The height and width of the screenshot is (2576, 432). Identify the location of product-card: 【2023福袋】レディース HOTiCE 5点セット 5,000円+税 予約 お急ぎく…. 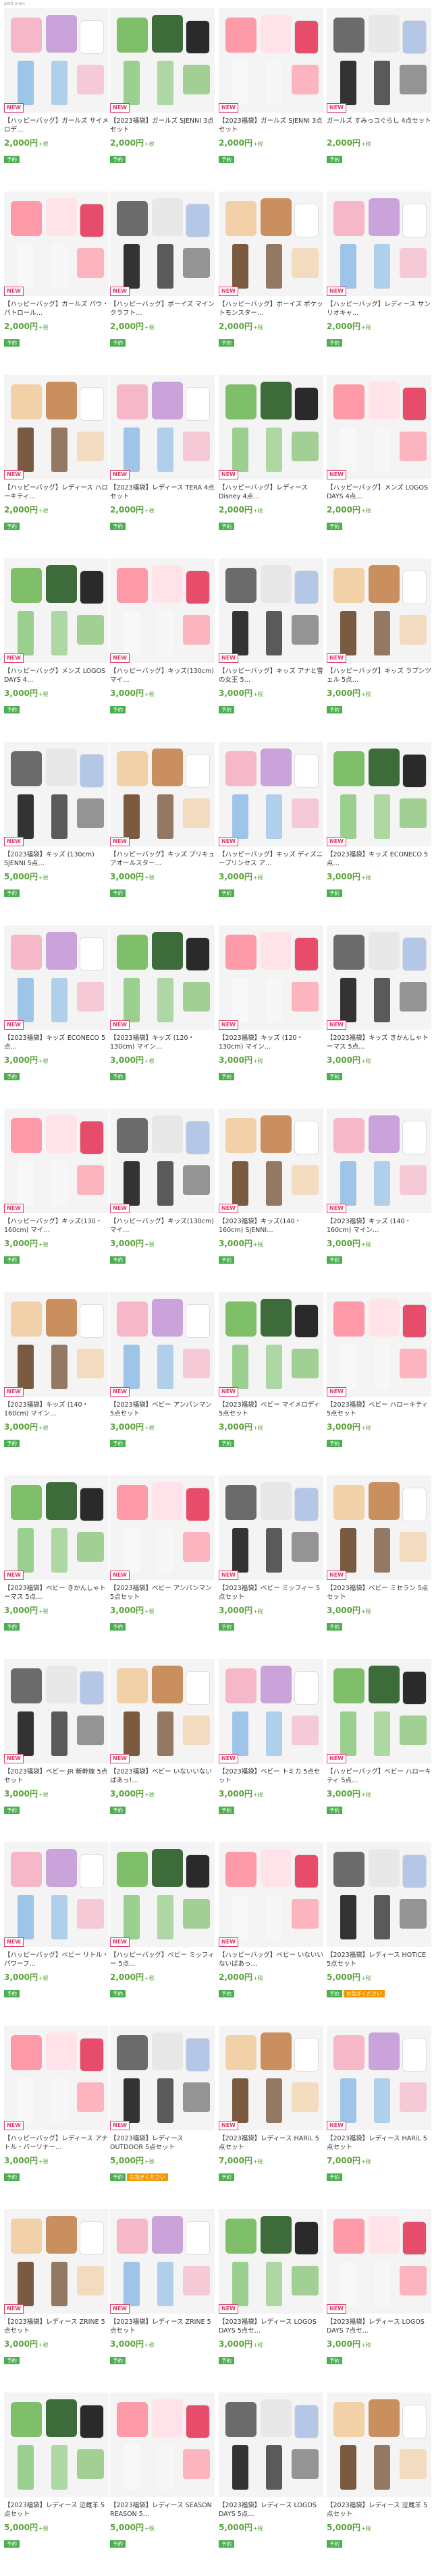
(379, 1920).